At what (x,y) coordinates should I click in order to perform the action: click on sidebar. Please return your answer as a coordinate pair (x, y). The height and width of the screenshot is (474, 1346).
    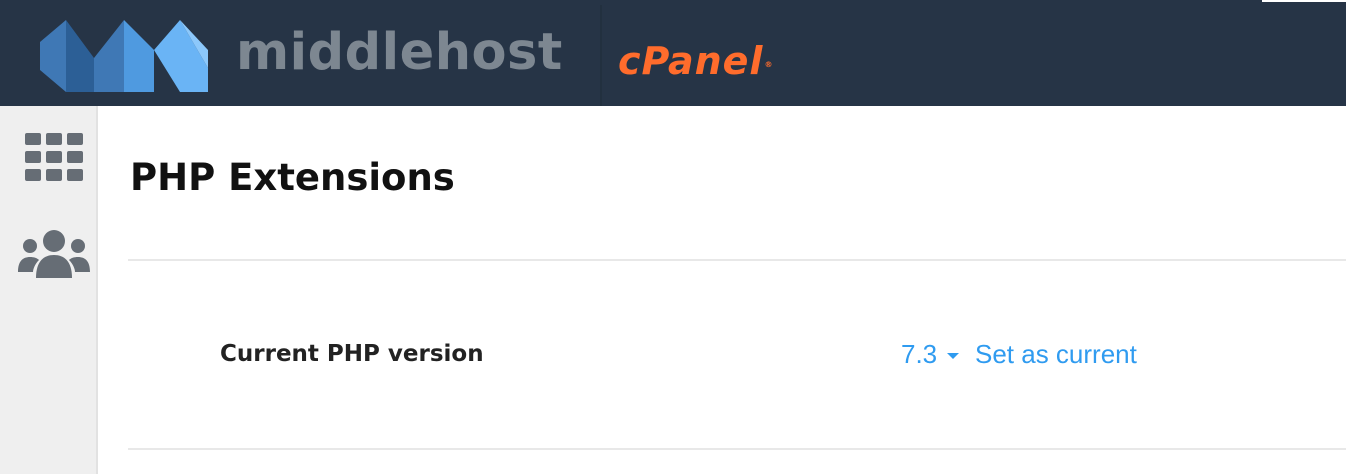
    Looking at the image, I should click on (49, 290).